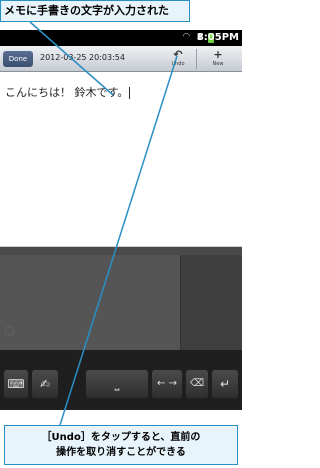 The width and height of the screenshot is (320, 468). What do you see at coordinates (86, 10) in the screenshot?
I see `callout-top-text: メモに手書きの文字が入力された` at bounding box center [86, 10].